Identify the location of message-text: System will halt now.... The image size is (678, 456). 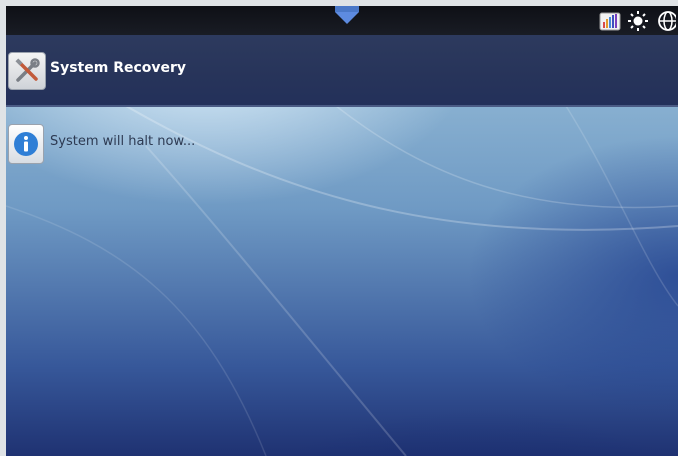
(123, 141).